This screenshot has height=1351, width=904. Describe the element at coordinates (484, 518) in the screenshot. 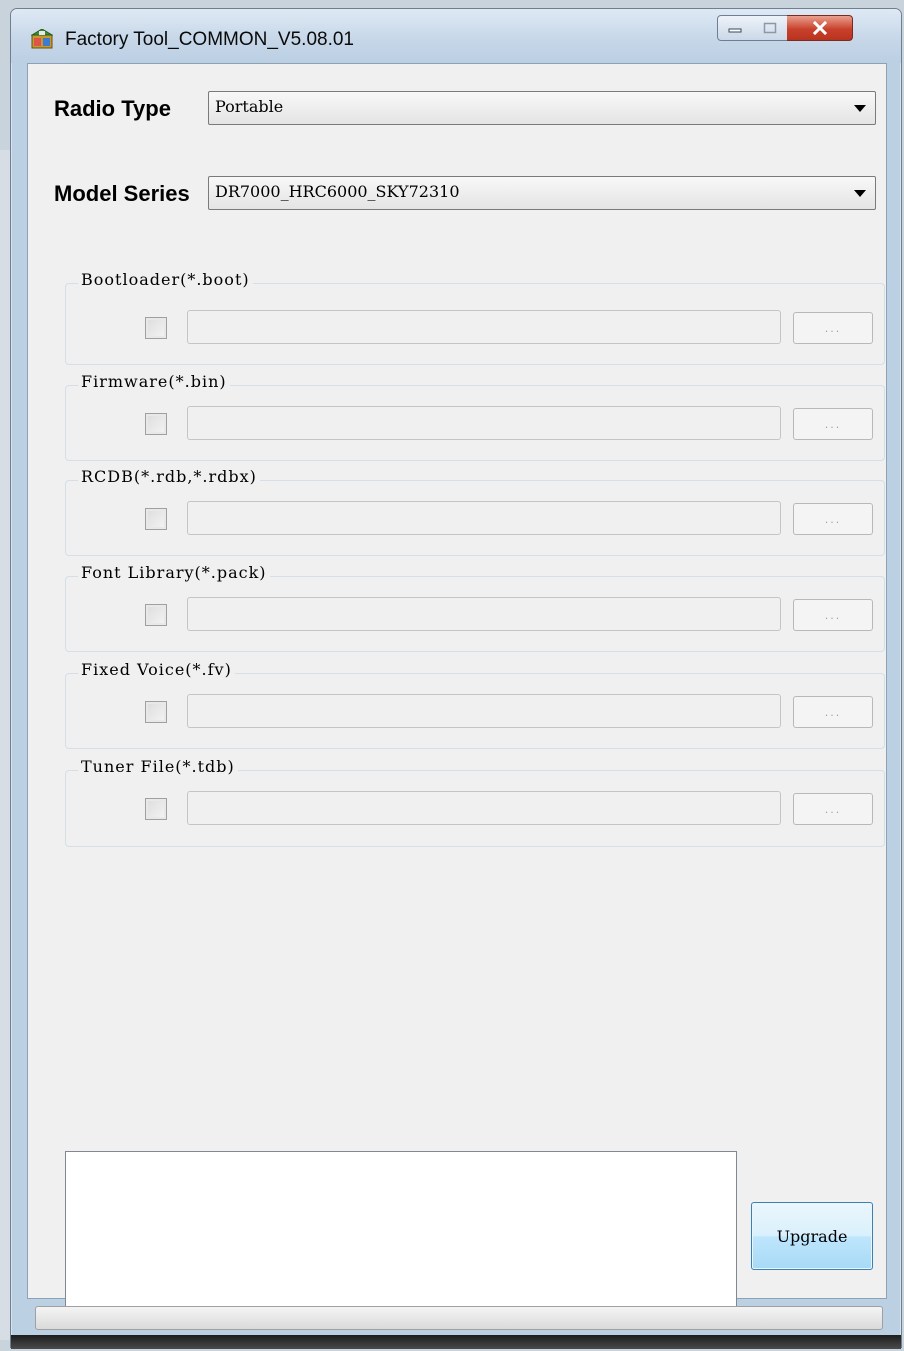

I see `rcdb-path-input` at that location.